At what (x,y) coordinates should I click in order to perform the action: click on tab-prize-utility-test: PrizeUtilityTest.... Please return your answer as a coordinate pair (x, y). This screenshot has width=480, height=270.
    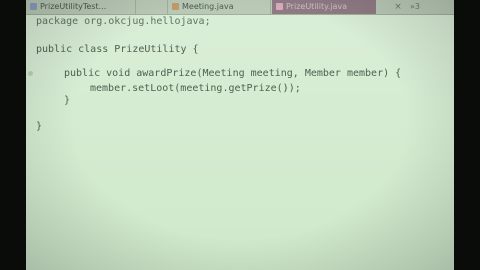
    Looking at the image, I should click on (81, 7).